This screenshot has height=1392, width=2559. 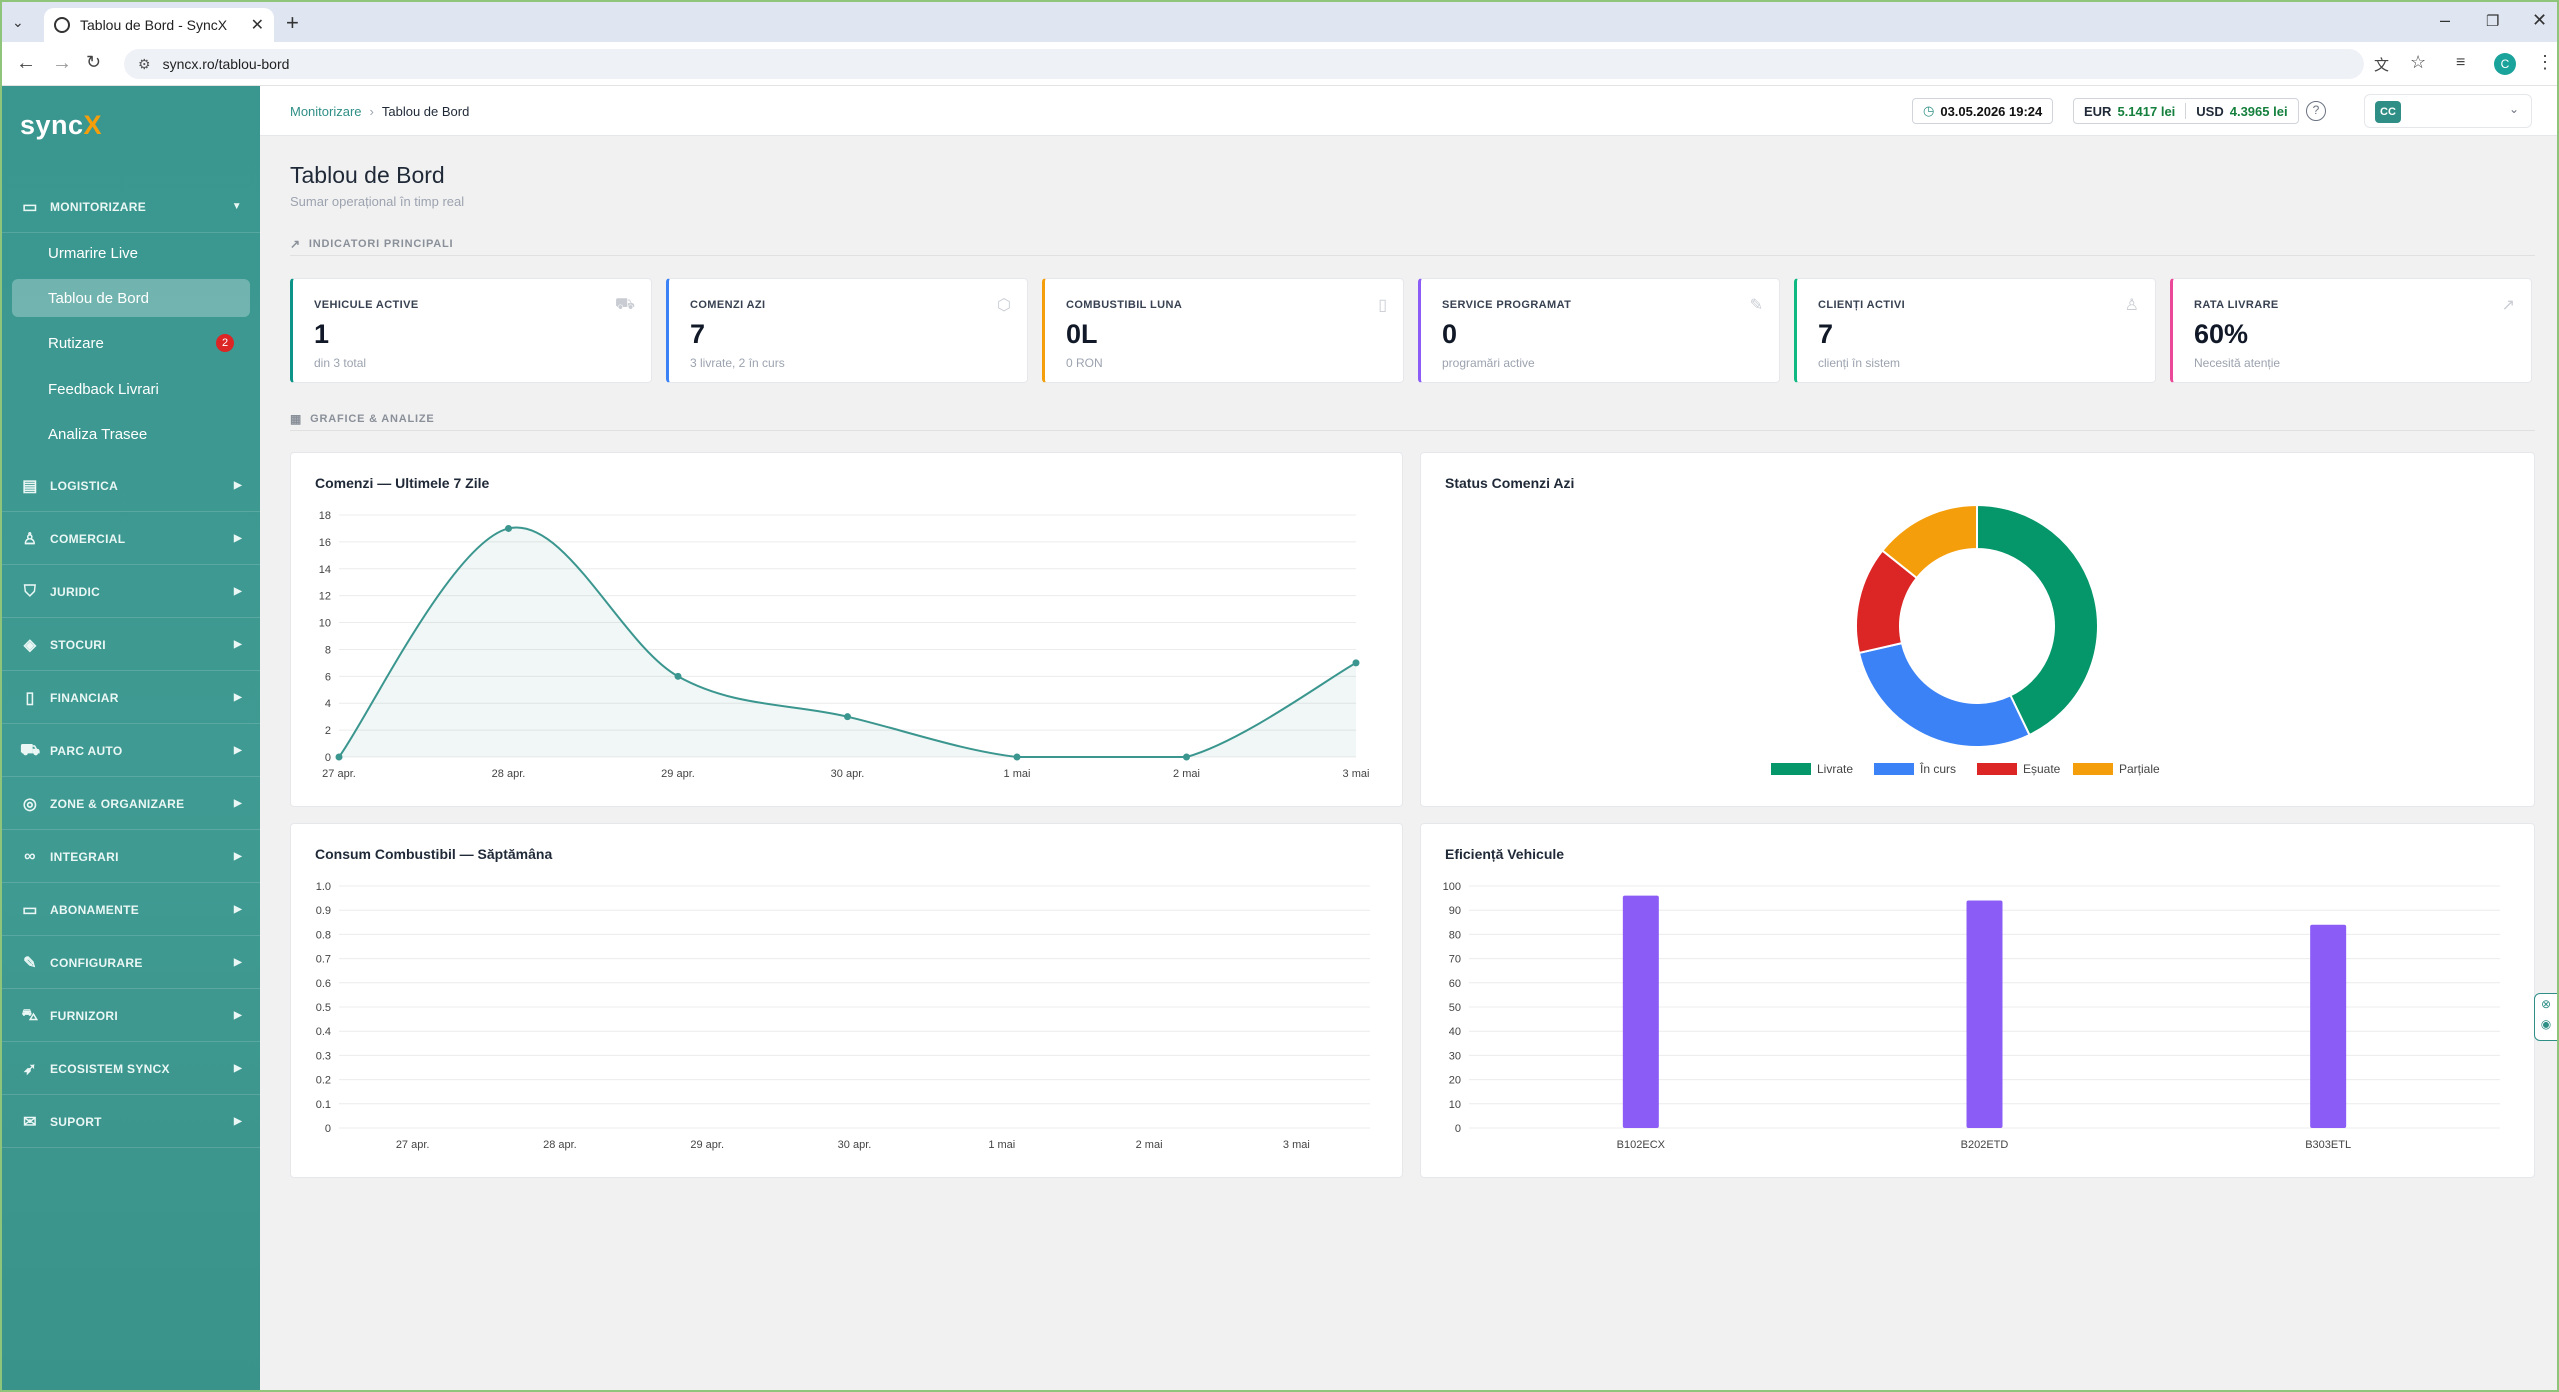 I want to click on floating-widget: ⊗ ◉, so click(x=2545, y=1017).